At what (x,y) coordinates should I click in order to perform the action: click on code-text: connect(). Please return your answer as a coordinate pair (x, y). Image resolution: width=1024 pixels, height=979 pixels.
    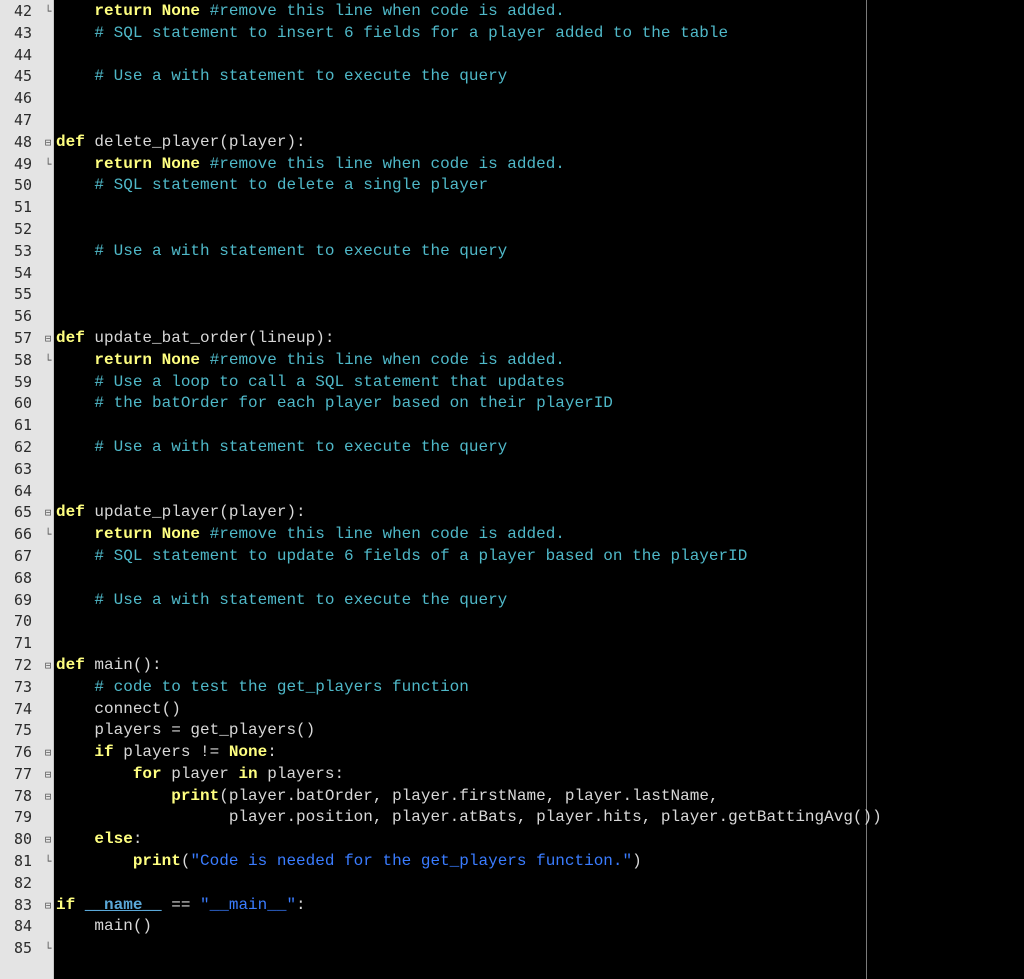
    Looking at the image, I should click on (118, 710).